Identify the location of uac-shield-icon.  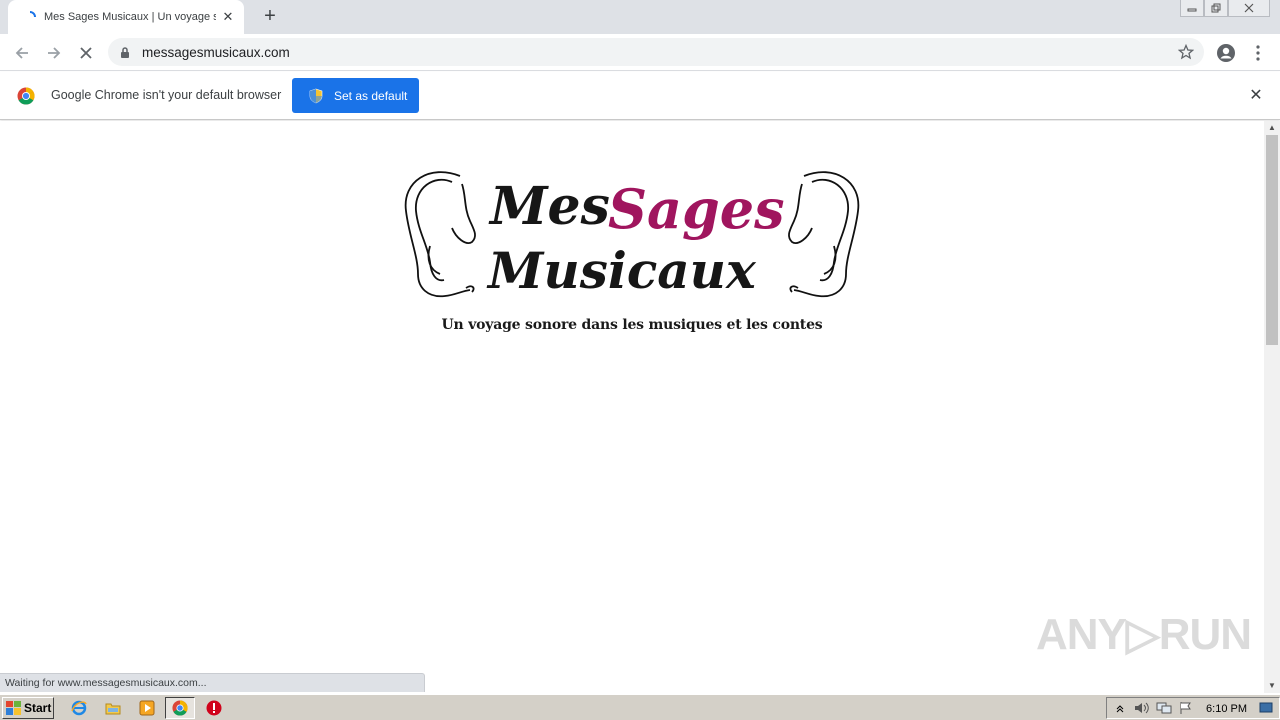
(316, 96).